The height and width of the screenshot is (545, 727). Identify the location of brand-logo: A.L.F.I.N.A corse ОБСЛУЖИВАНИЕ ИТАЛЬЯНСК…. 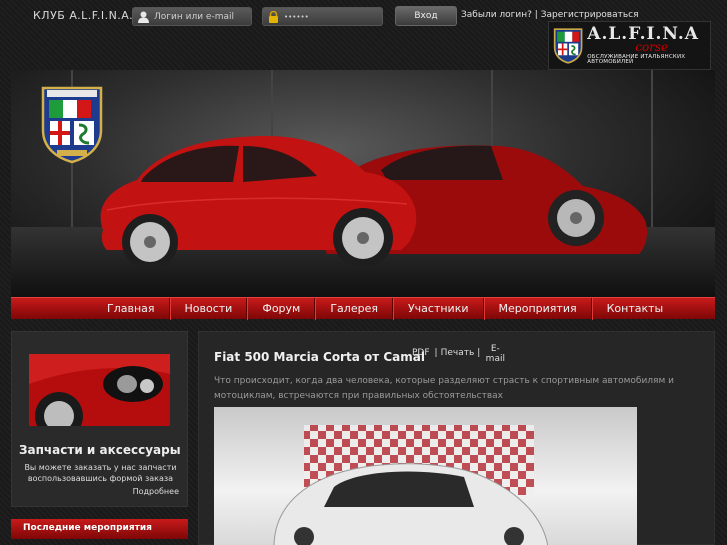
(629, 45).